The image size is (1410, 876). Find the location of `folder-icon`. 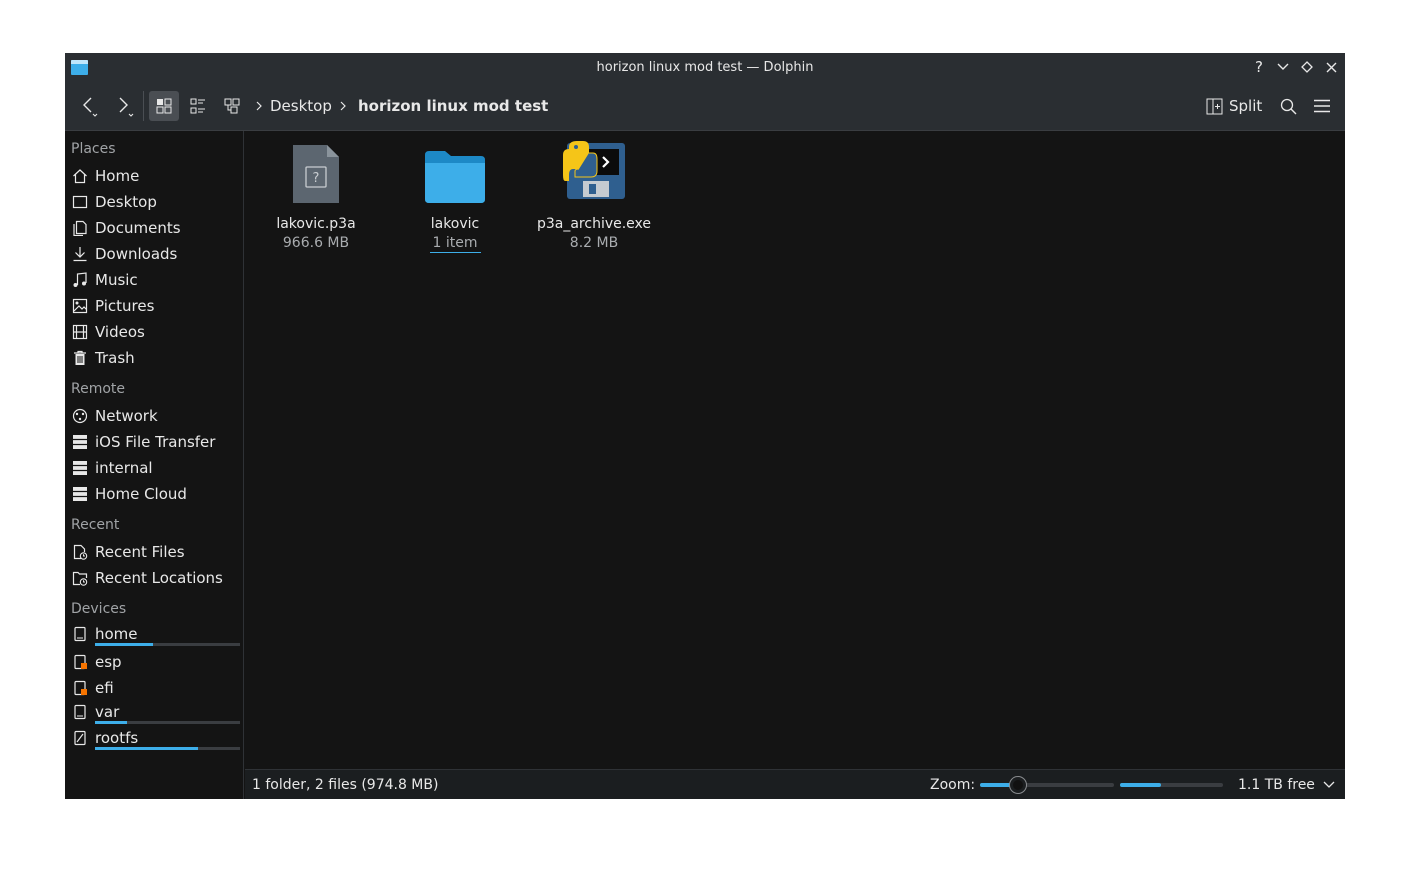

folder-icon is located at coordinates (455, 177).